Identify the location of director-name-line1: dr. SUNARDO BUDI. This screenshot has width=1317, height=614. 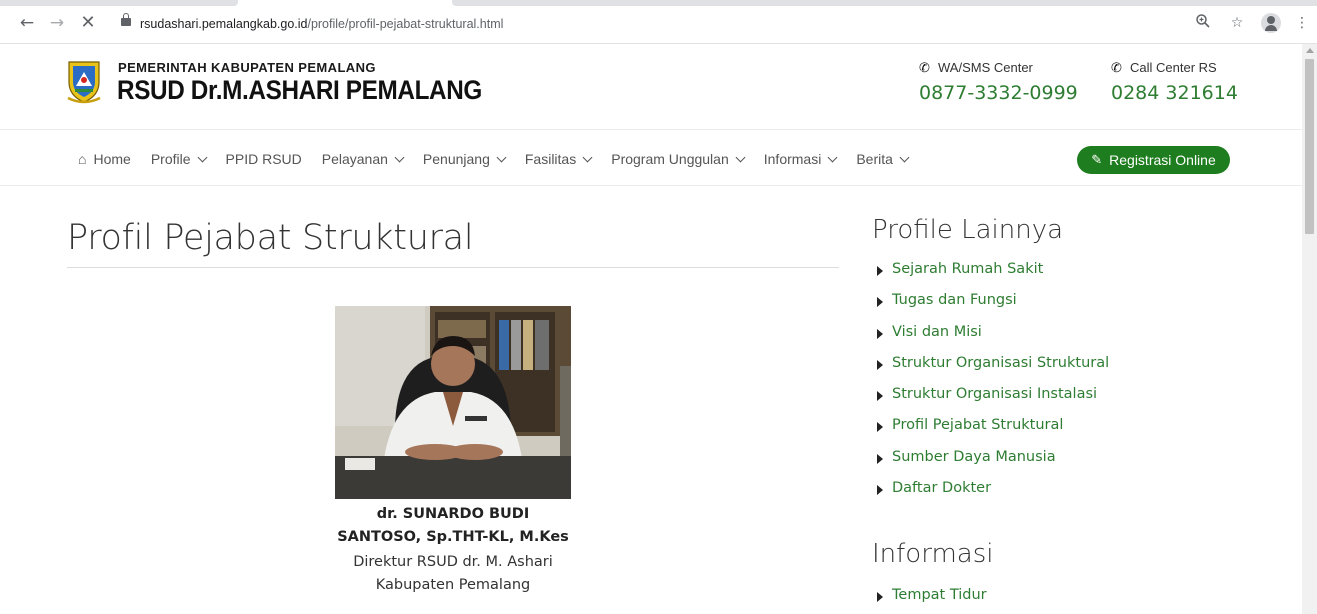
(453, 514).